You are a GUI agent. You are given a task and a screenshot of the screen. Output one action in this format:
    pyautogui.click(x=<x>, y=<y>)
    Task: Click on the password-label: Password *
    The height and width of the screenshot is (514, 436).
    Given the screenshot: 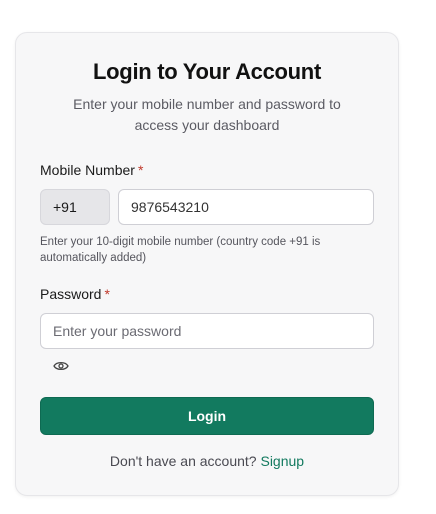 What is the action you would take?
    pyautogui.click(x=75, y=294)
    